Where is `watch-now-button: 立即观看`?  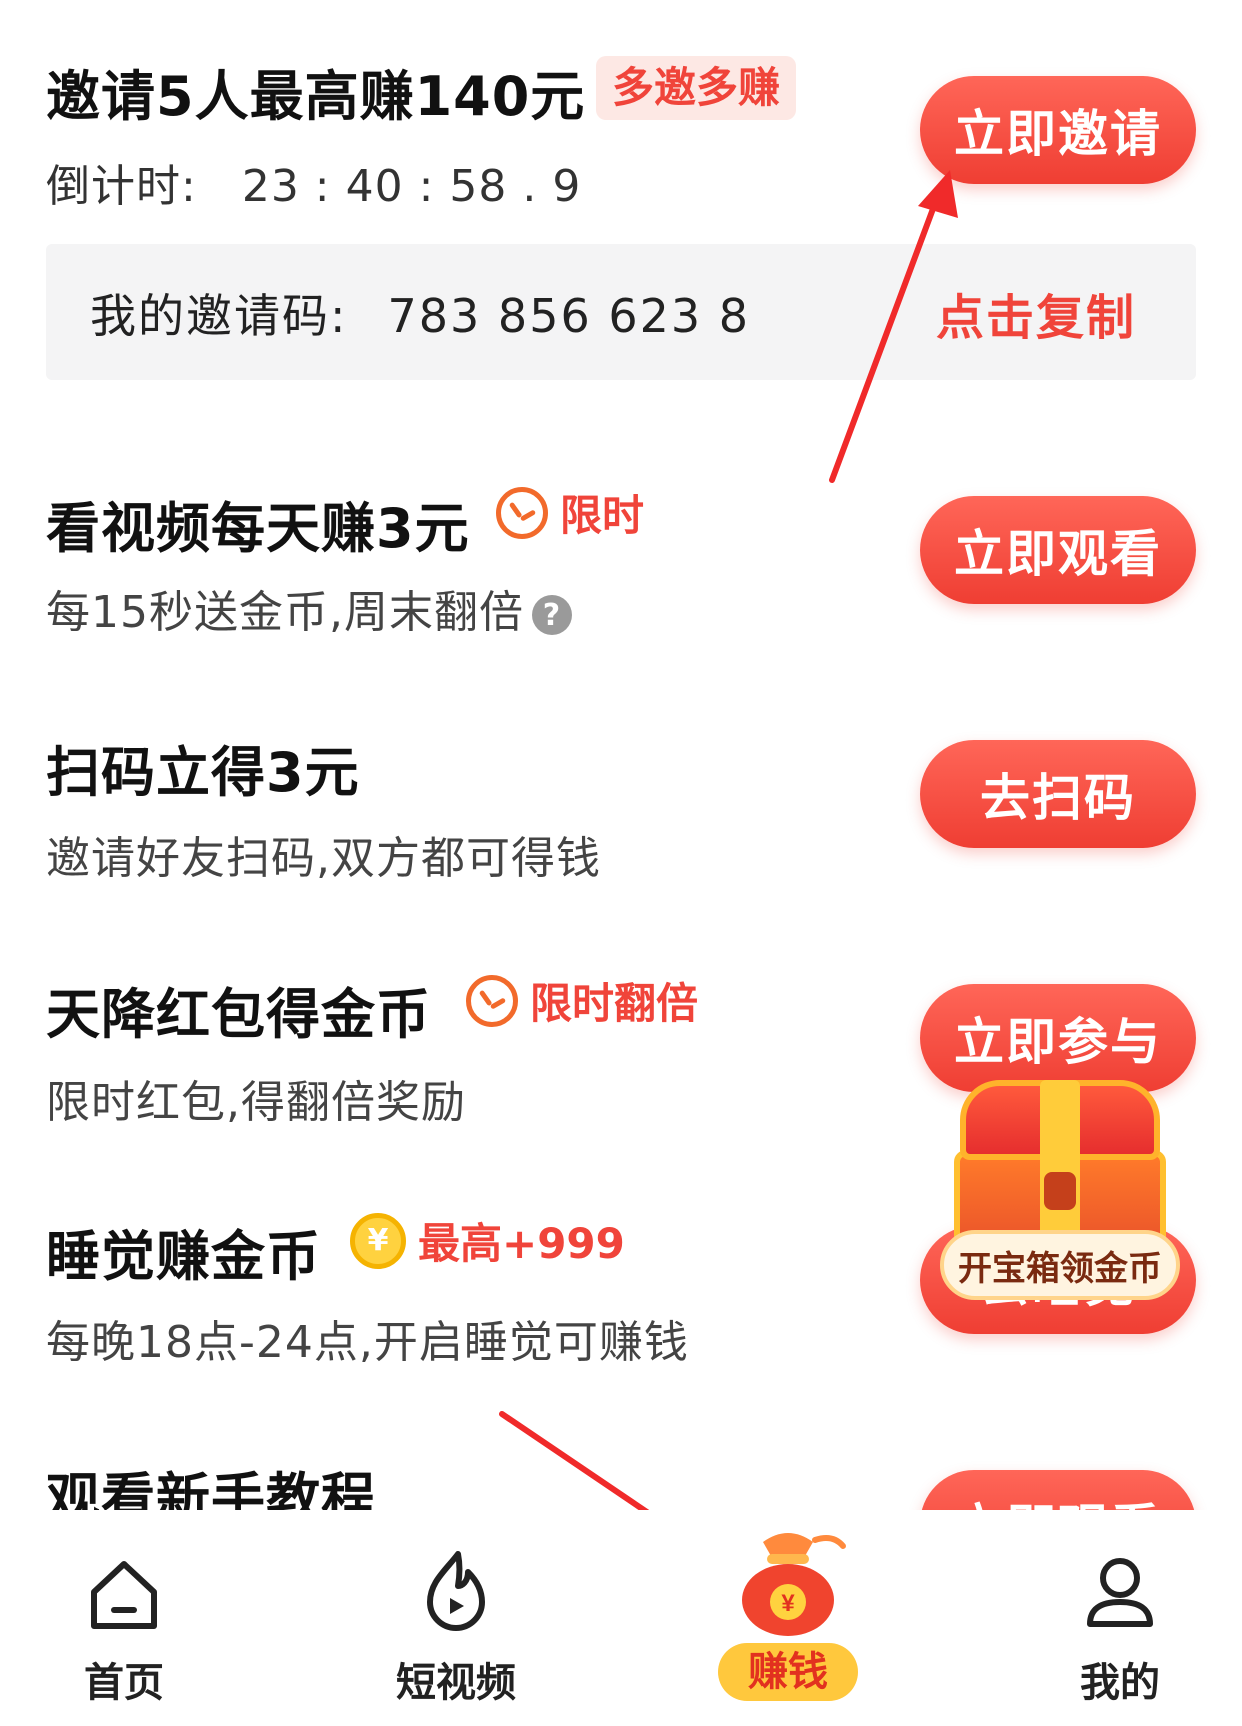
watch-now-button: 立即观看 is located at coordinates (1058, 550).